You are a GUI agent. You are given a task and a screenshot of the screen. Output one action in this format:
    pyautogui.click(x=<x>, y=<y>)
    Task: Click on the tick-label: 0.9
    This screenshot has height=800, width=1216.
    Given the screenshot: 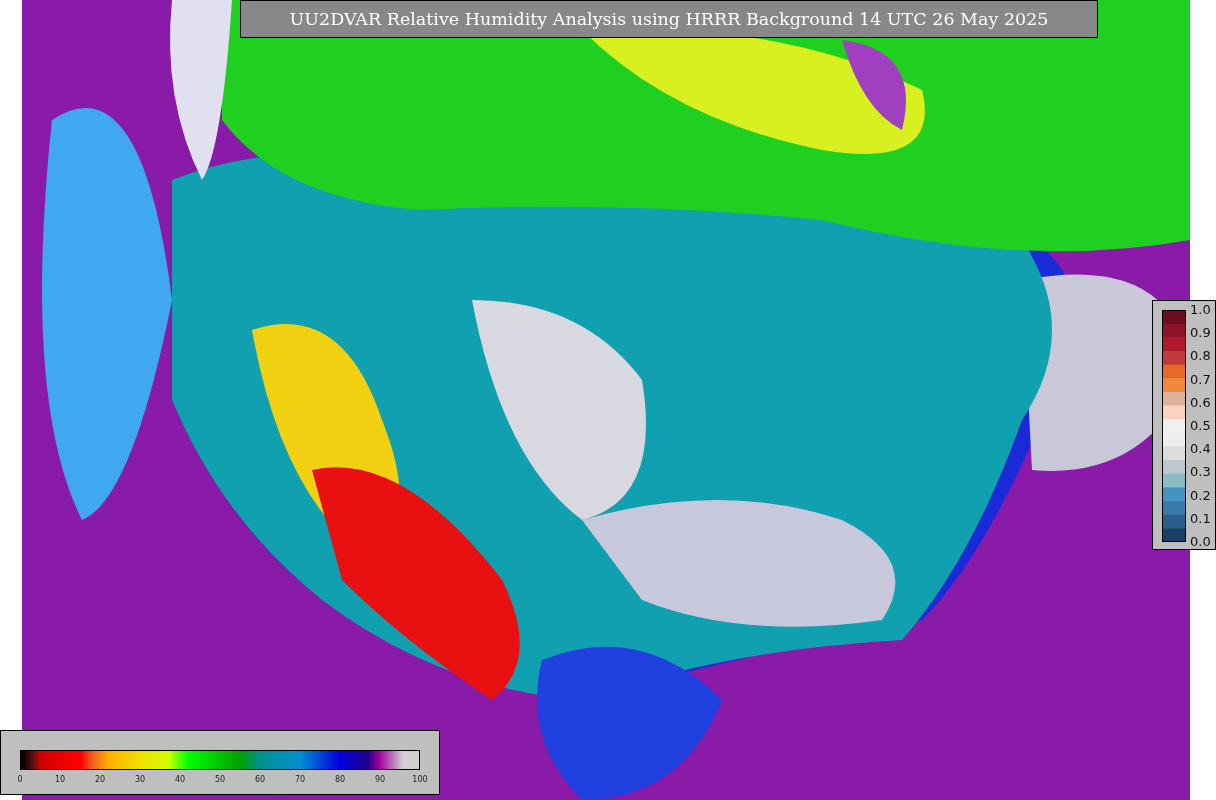 What is the action you would take?
    pyautogui.click(x=1200, y=333)
    